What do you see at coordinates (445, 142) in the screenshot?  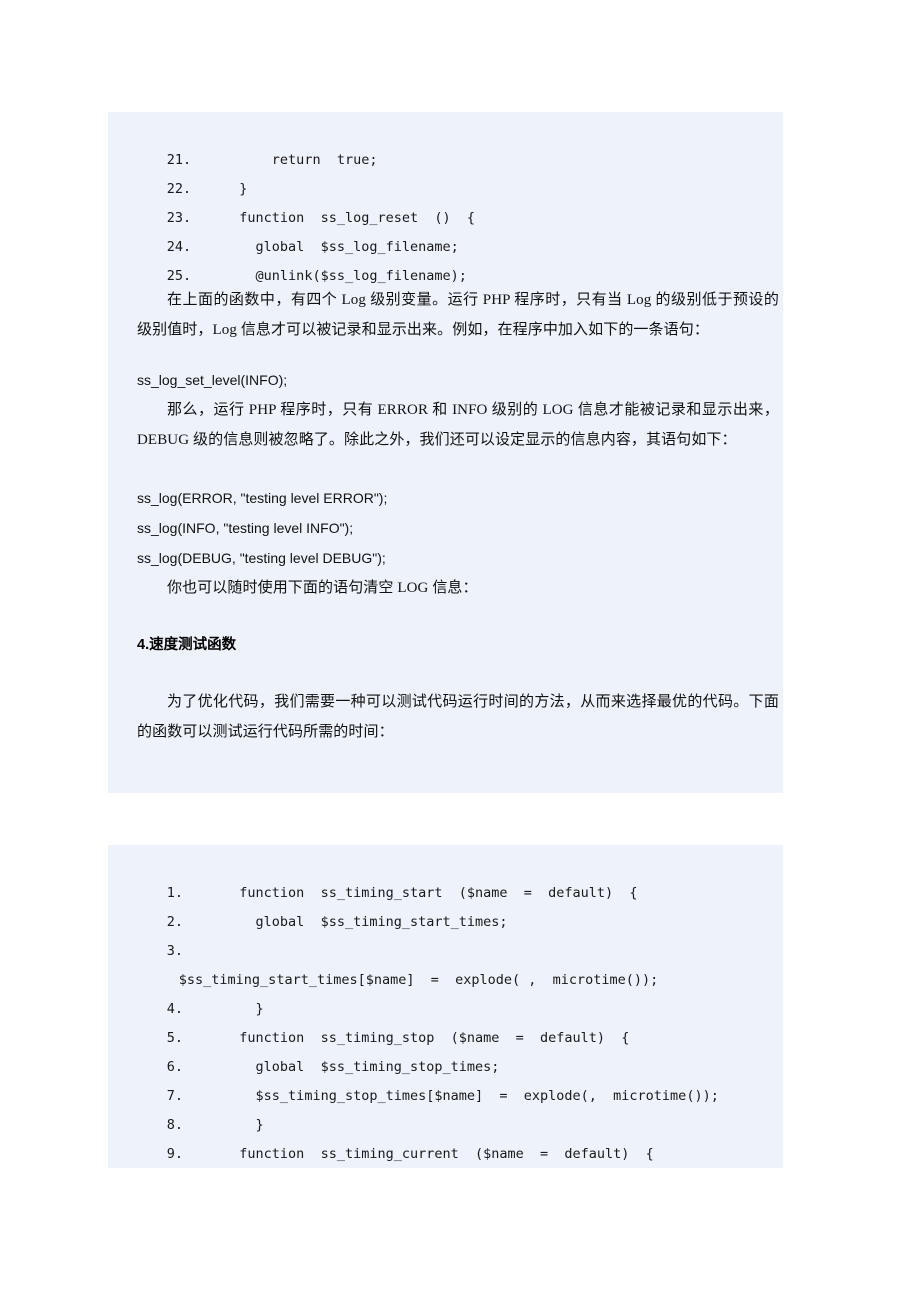 I see `code-line: 21. return true;` at bounding box center [445, 142].